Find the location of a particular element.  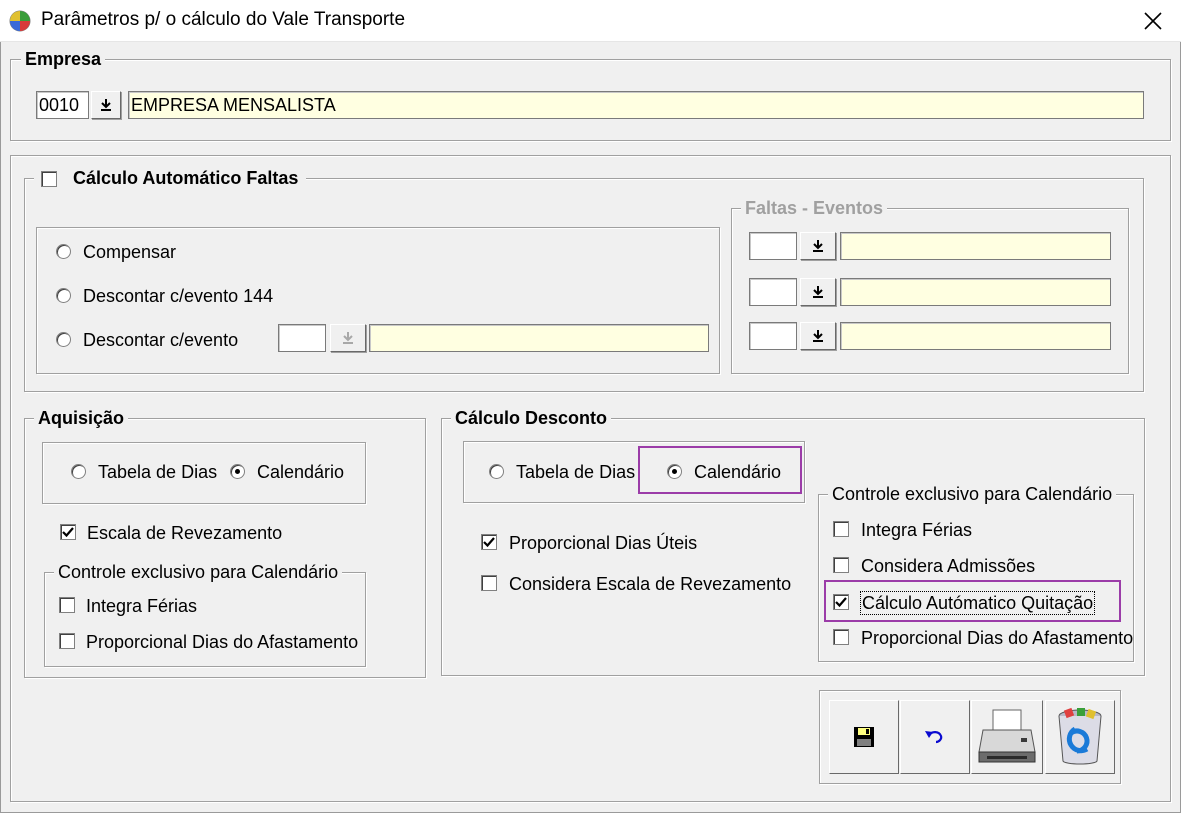

desconto-considera-admissoes-label: Considera Admissões is located at coordinates (948, 566).